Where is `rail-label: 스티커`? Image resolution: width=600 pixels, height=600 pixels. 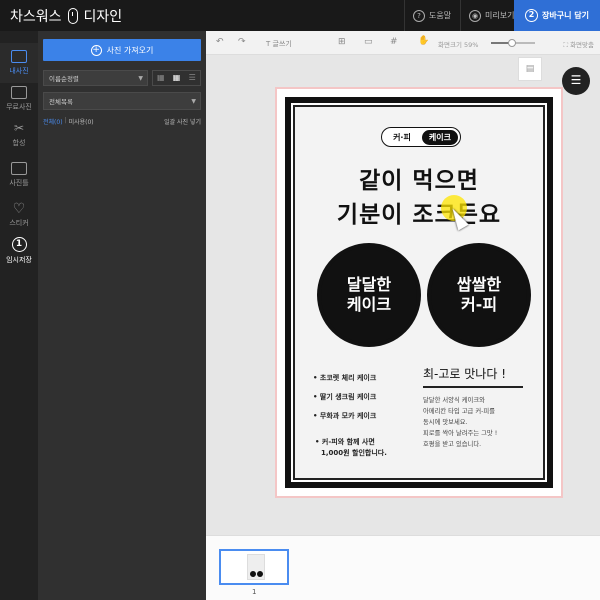 rail-label: 스티커 is located at coordinates (19, 222).